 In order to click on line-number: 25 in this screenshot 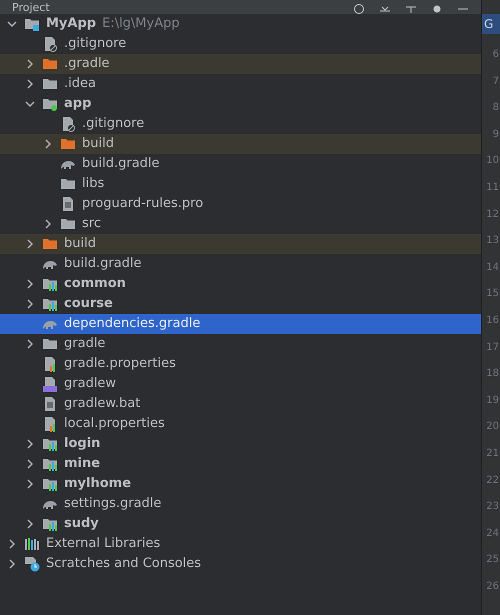, I will do `click(492, 560)`.